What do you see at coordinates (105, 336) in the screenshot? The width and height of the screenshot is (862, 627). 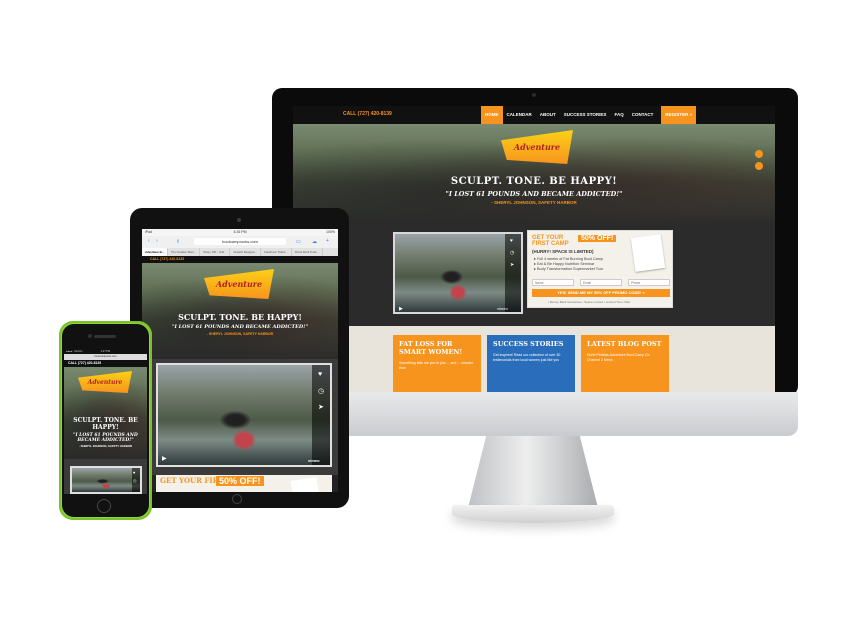 I see `iphone-speaker` at bounding box center [105, 336].